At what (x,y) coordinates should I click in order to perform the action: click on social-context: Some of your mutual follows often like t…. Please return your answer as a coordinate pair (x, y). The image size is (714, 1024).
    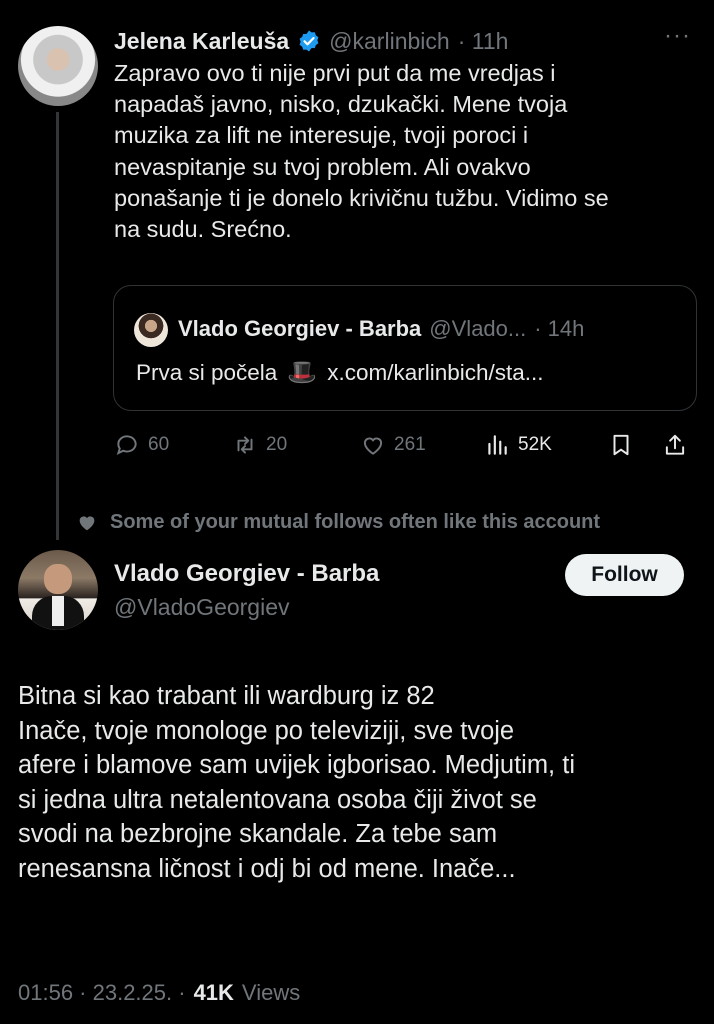
    Looking at the image, I should click on (338, 522).